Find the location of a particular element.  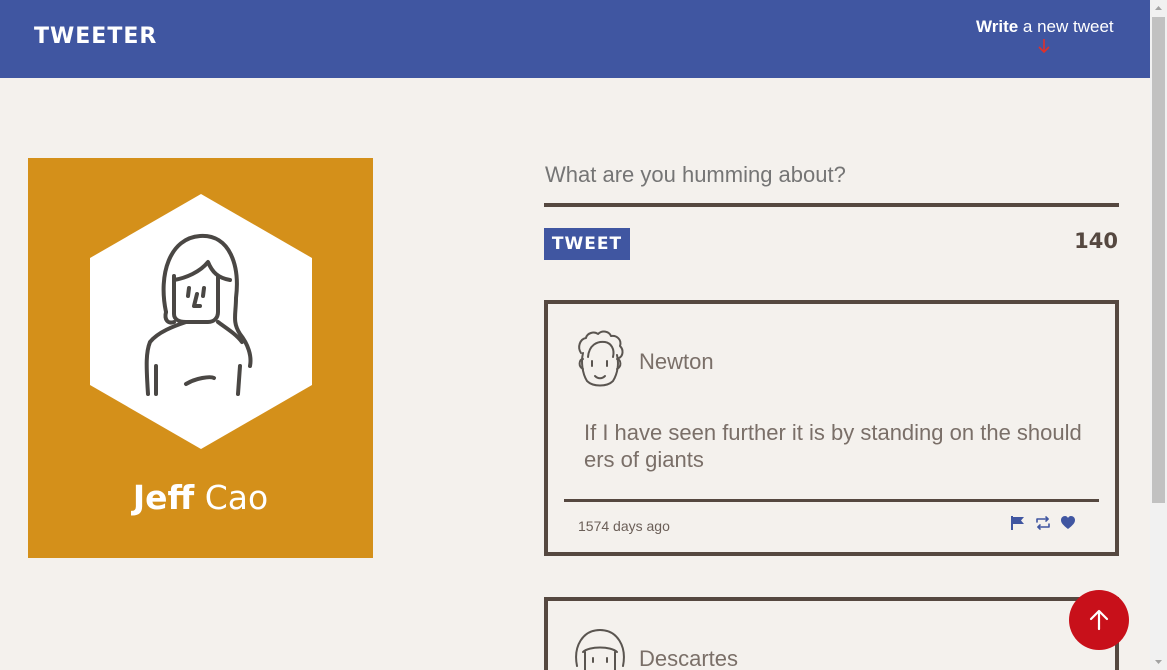

tweet-author: Descartes is located at coordinates (688, 658).